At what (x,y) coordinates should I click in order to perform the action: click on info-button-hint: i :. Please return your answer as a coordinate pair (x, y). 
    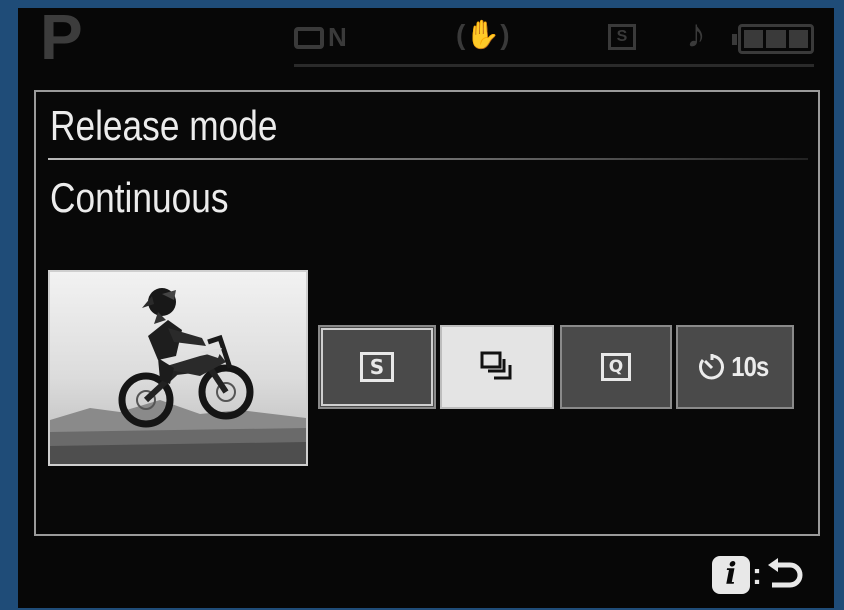
    Looking at the image, I should click on (758, 575).